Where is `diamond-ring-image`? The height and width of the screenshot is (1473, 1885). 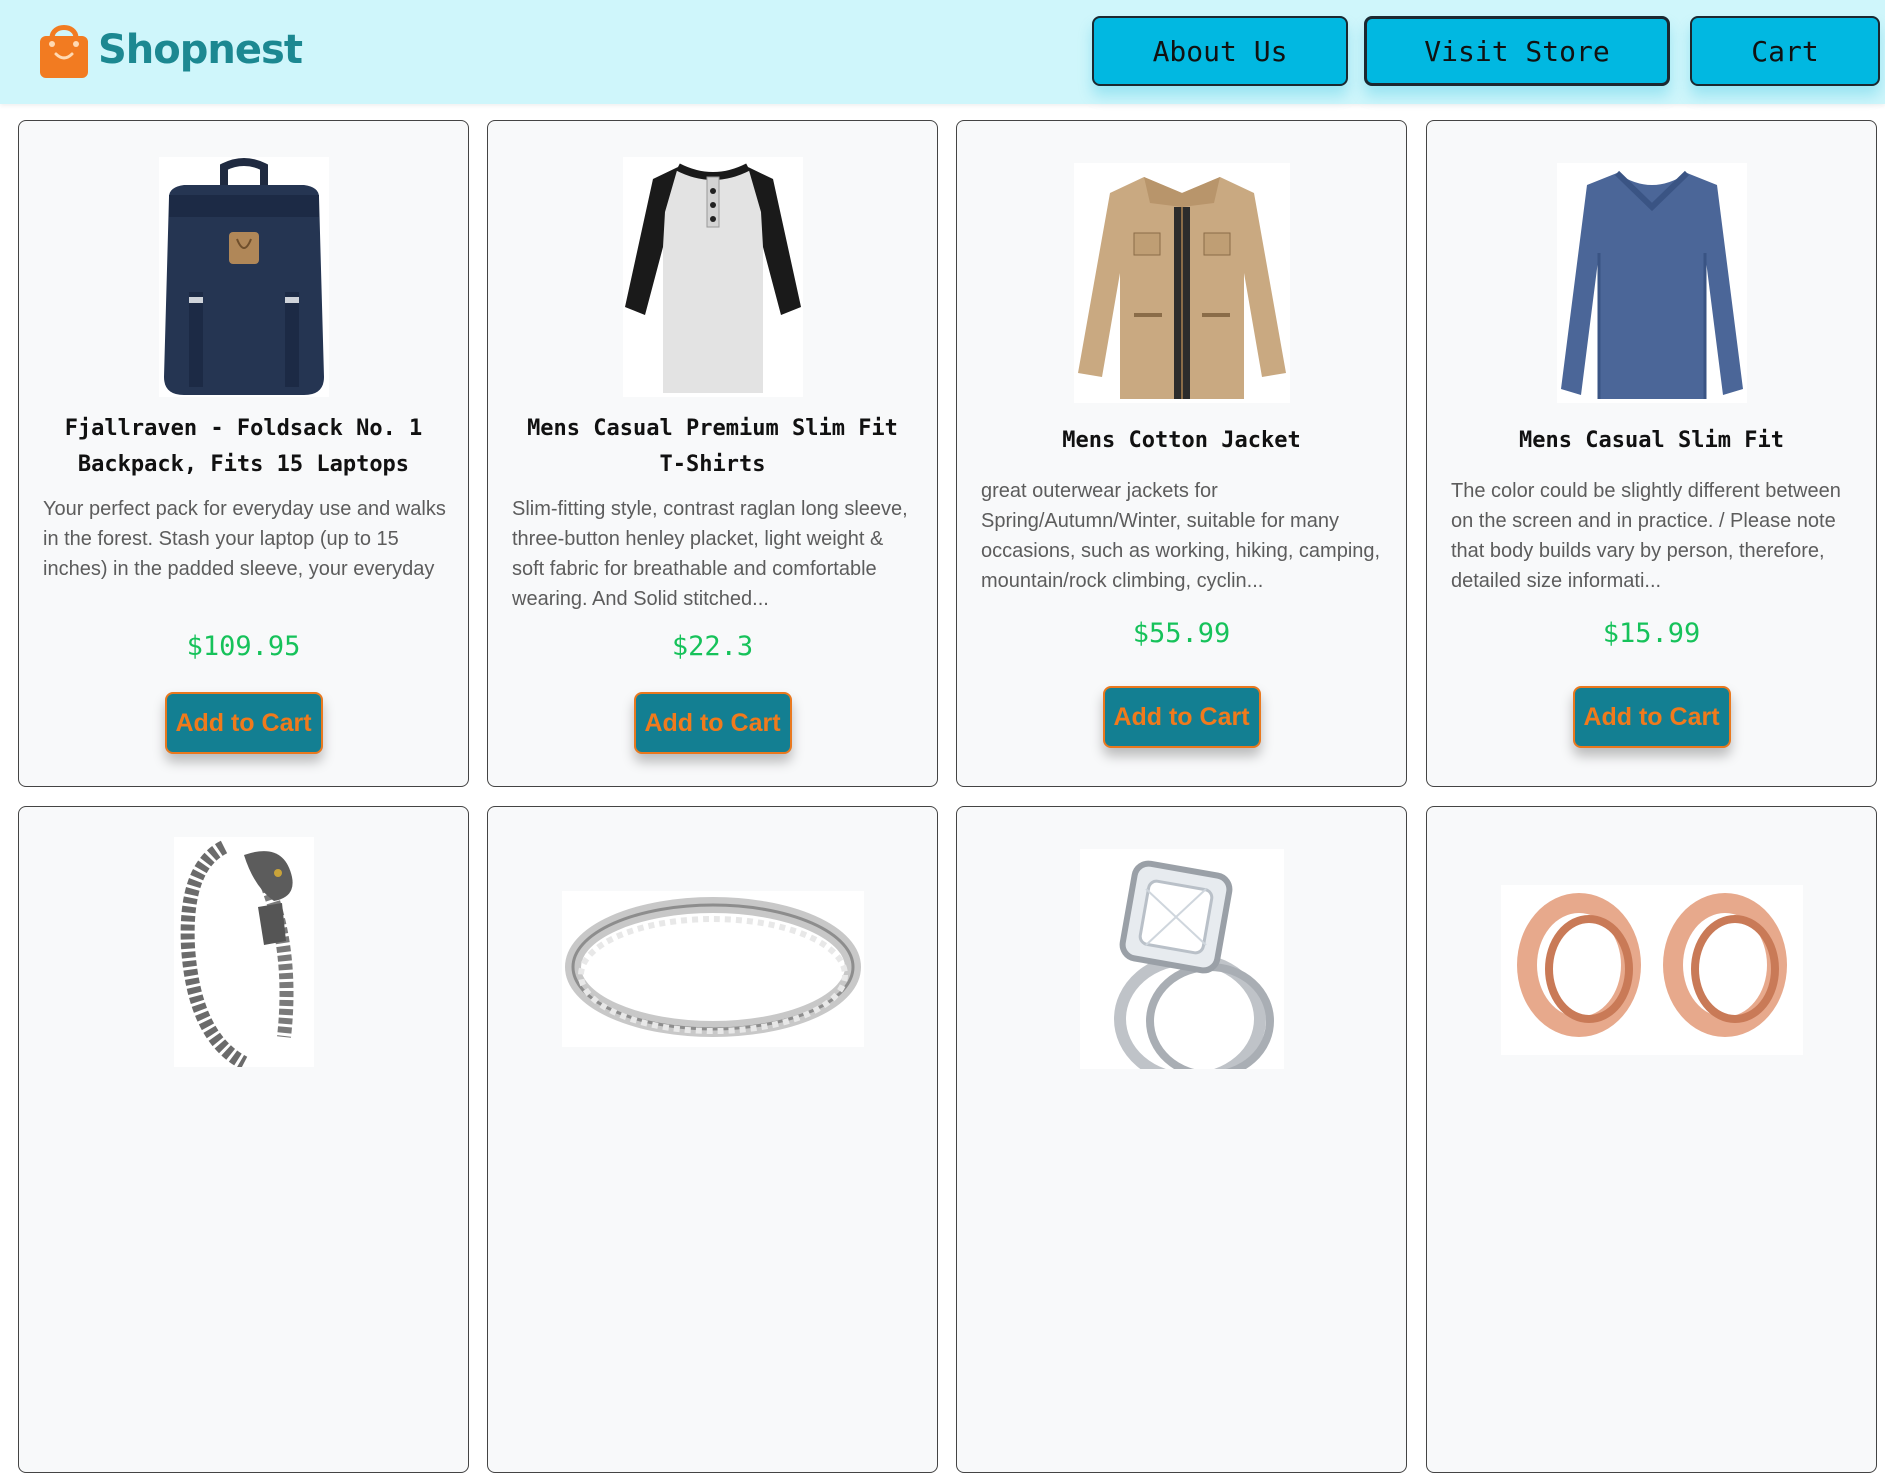
diamond-ring-image is located at coordinates (1181, 967).